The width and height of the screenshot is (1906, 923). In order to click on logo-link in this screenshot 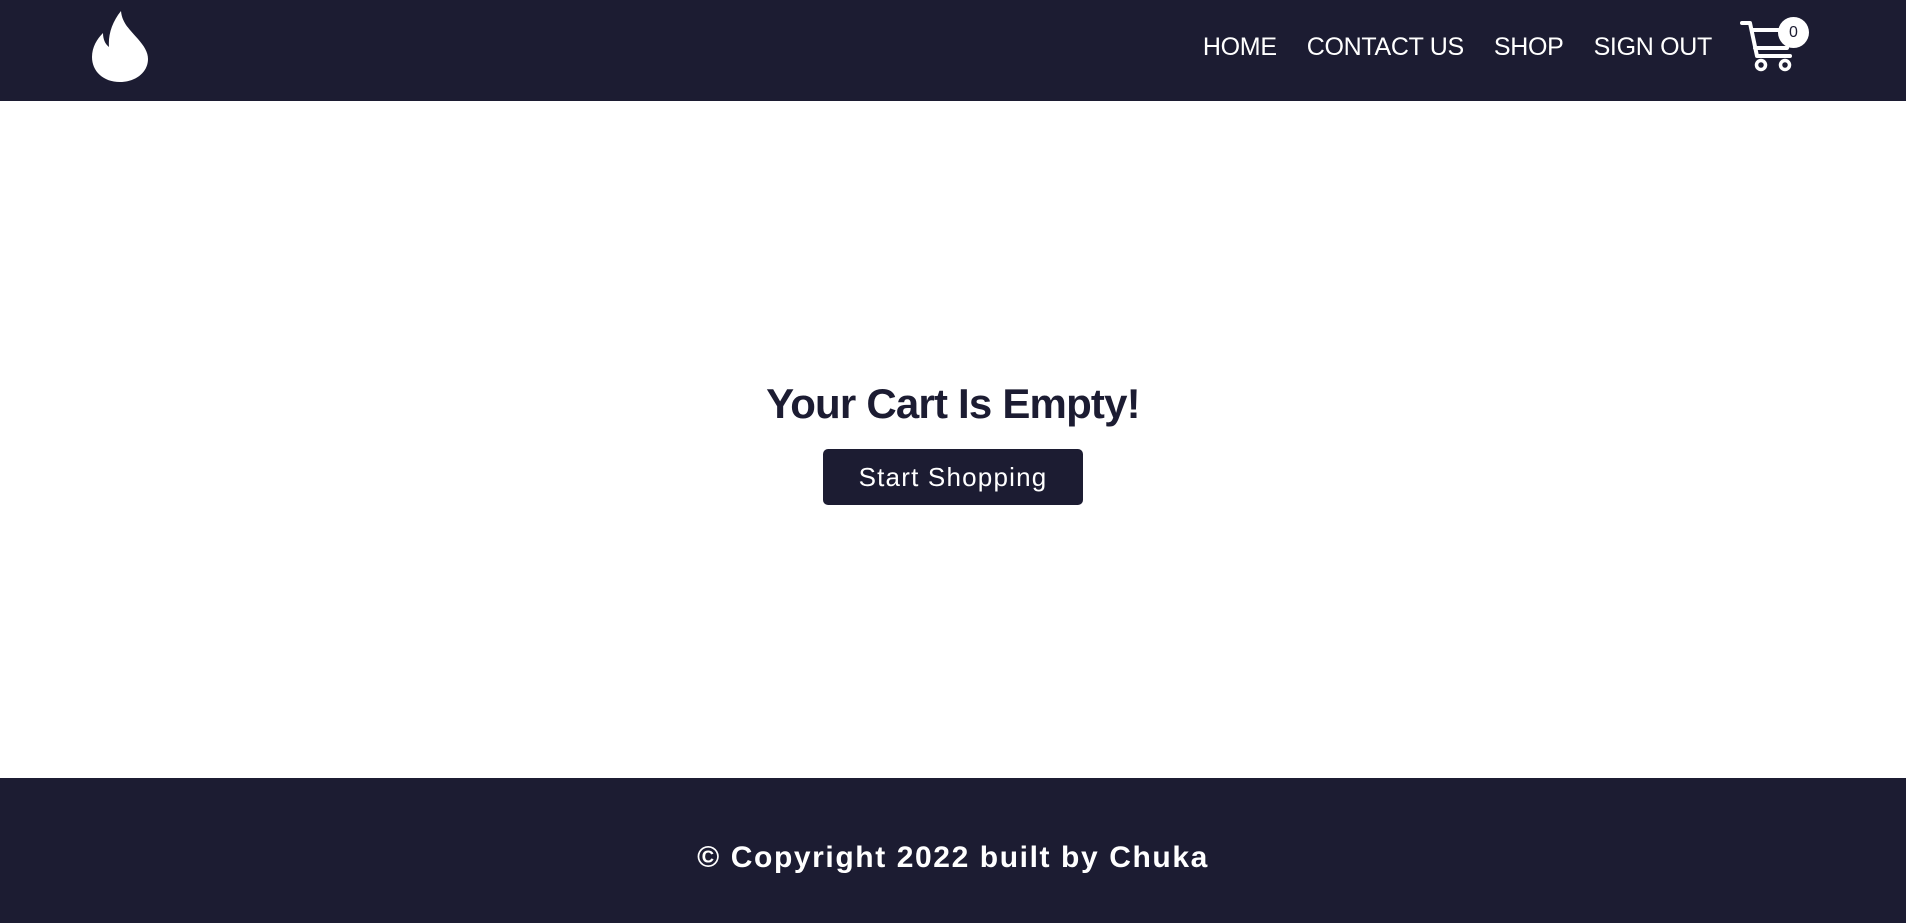, I will do `click(120, 46)`.